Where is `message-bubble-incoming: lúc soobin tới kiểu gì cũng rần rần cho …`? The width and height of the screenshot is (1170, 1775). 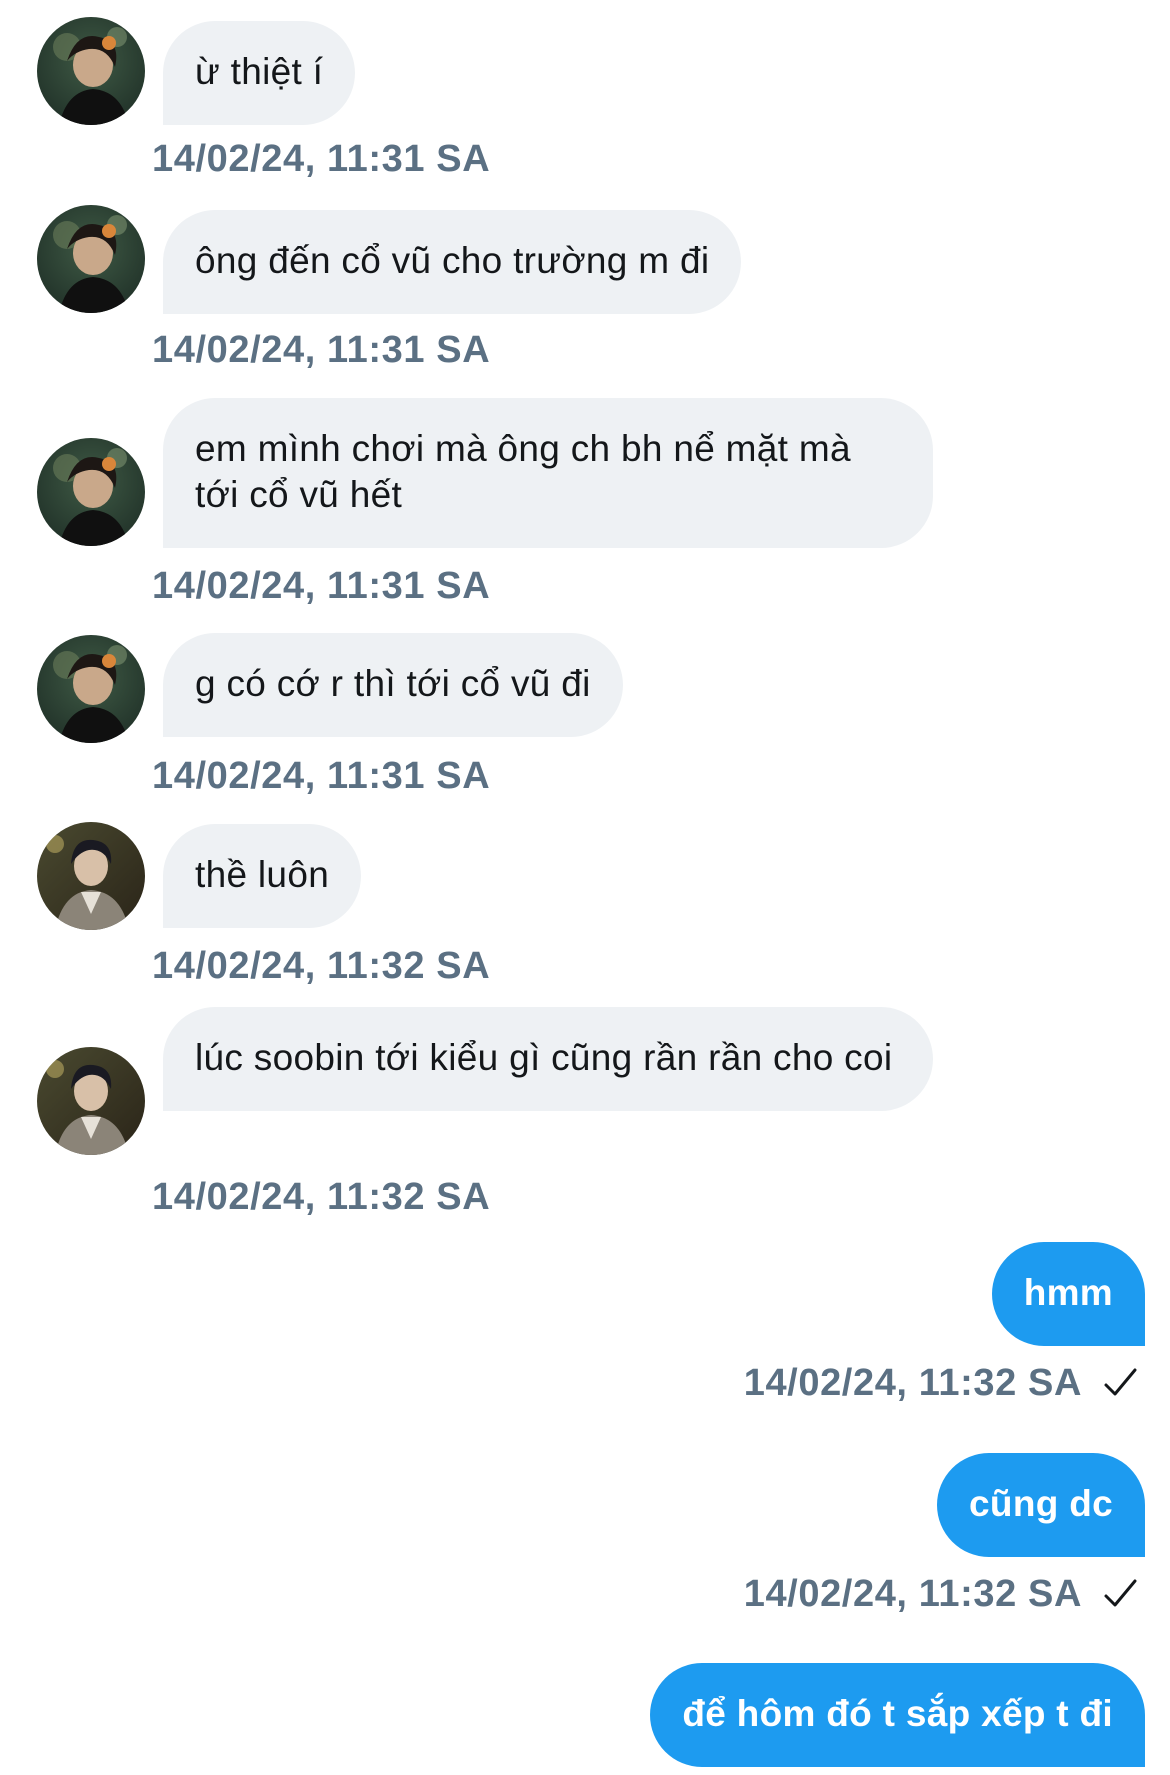 message-bubble-incoming: lúc soobin tới kiểu gì cũng rần rần cho … is located at coordinates (548, 1059).